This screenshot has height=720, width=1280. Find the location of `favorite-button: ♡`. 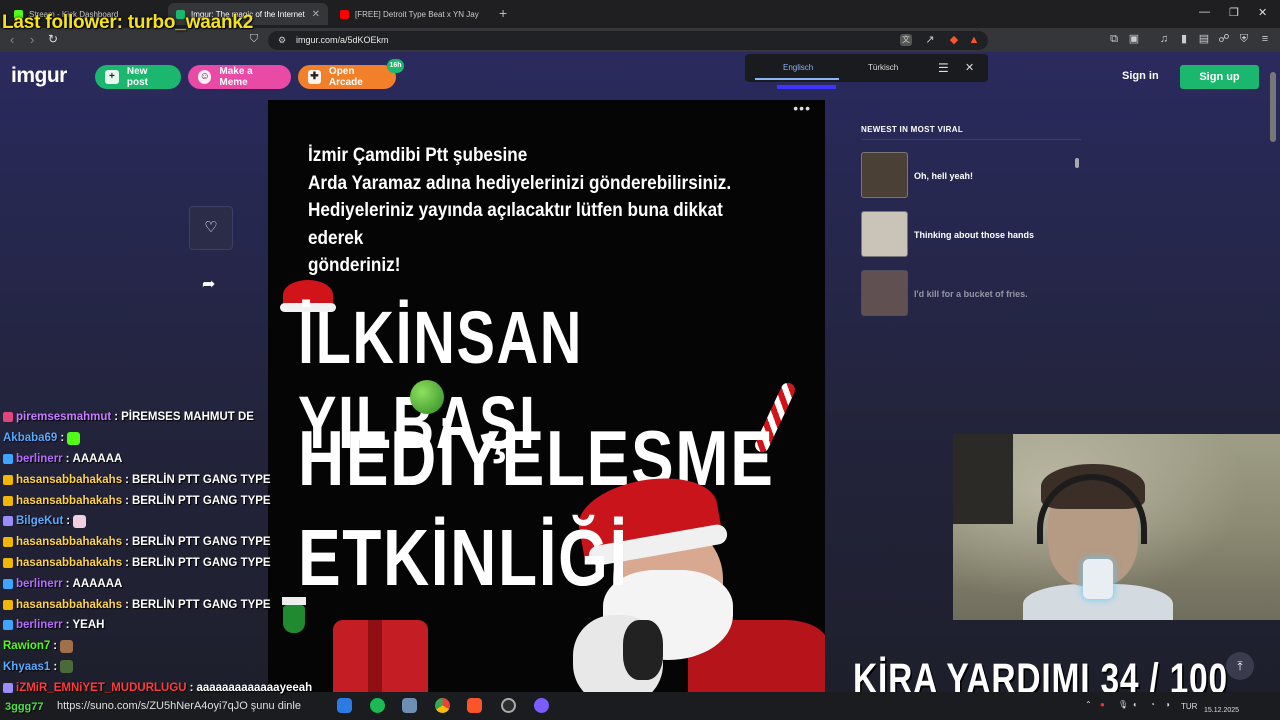

favorite-button: ♡ is located at coordinates (211, 228).